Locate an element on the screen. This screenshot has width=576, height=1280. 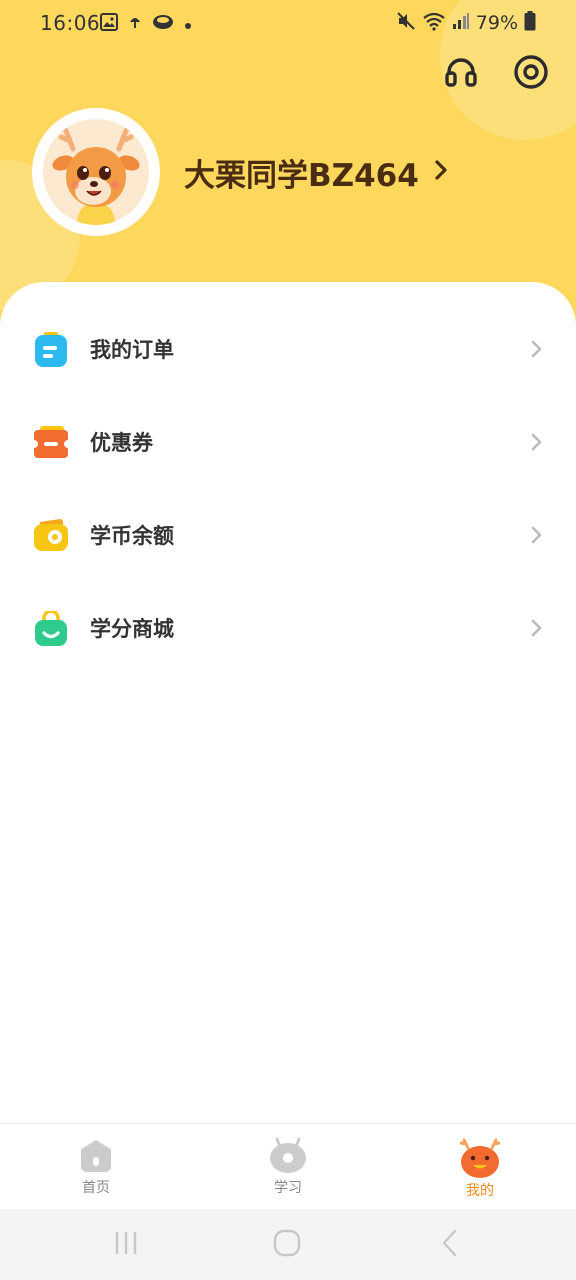
avatar is located at coordinates (96, 172).